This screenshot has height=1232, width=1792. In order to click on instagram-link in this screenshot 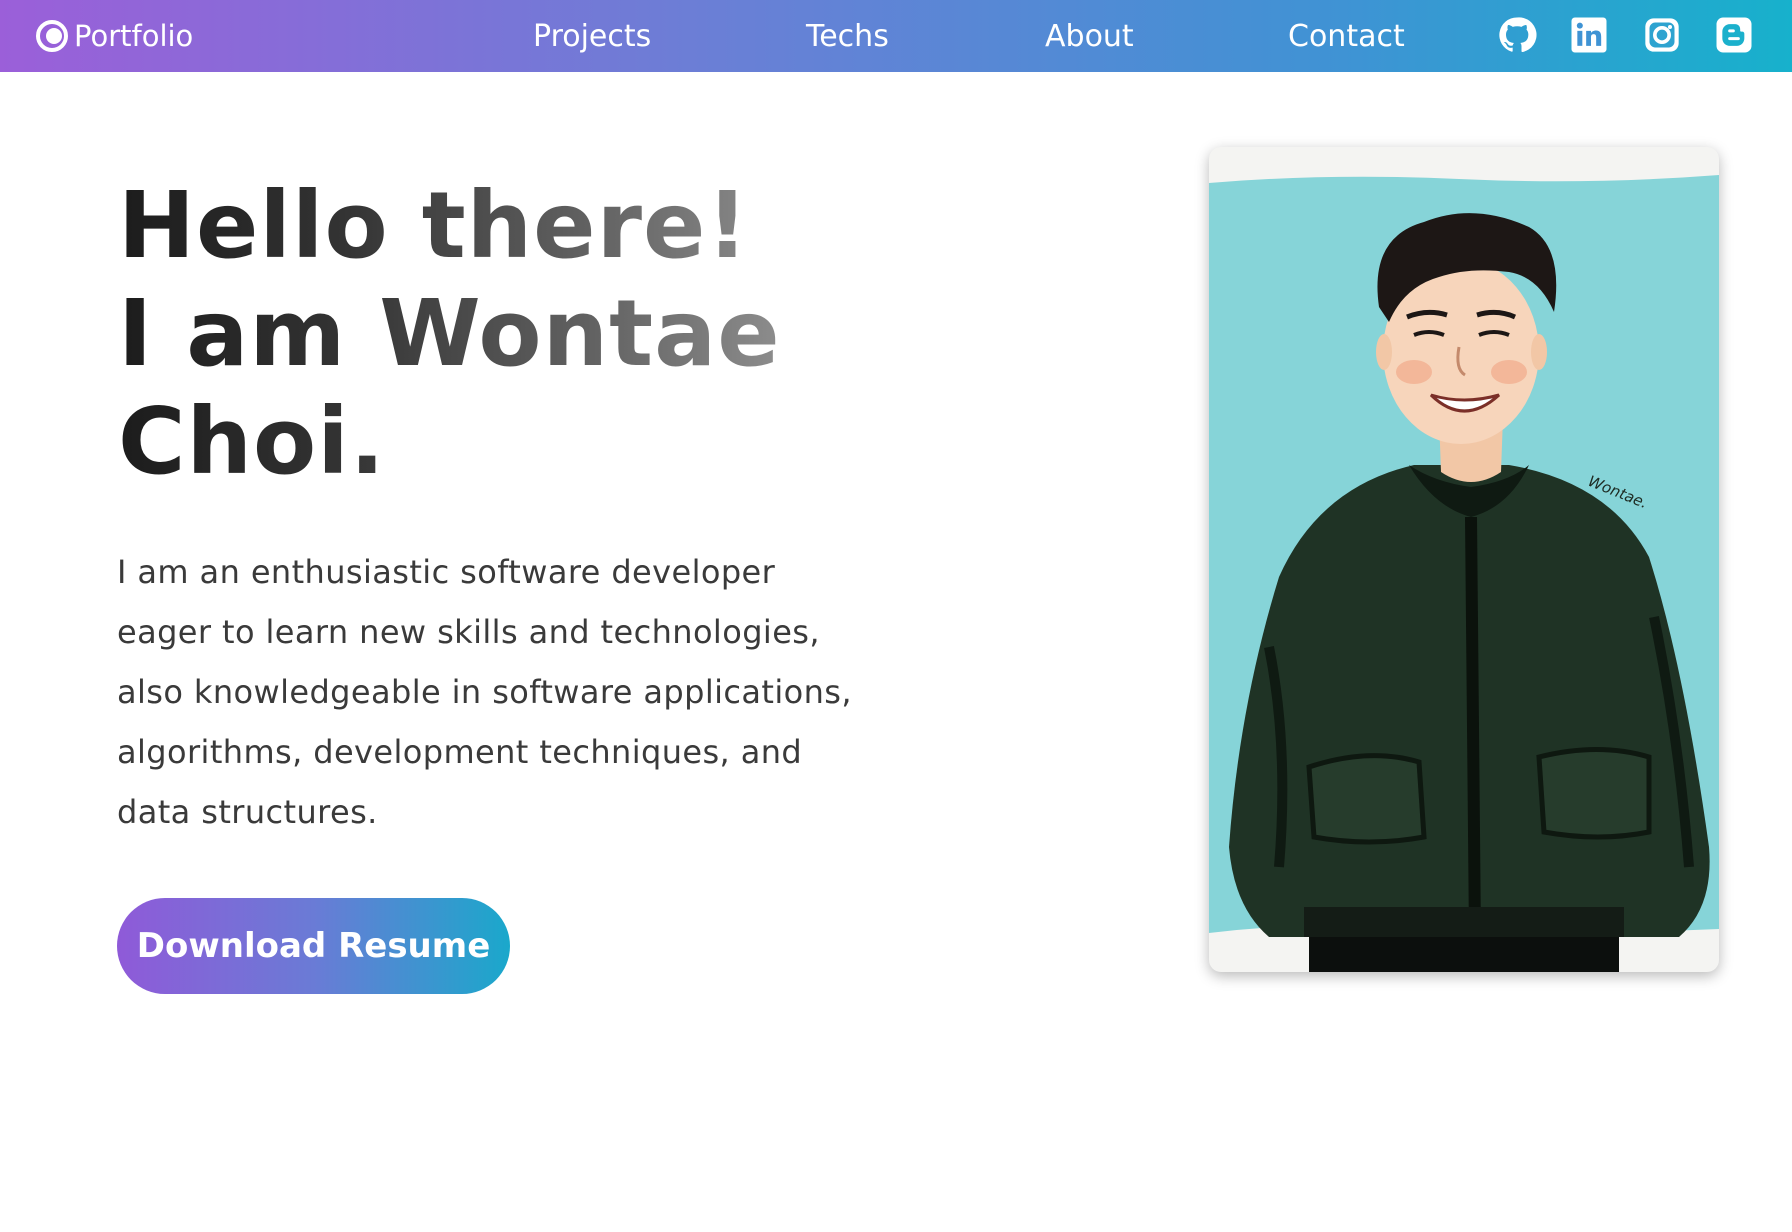, I will do `click(1662, 35)`.